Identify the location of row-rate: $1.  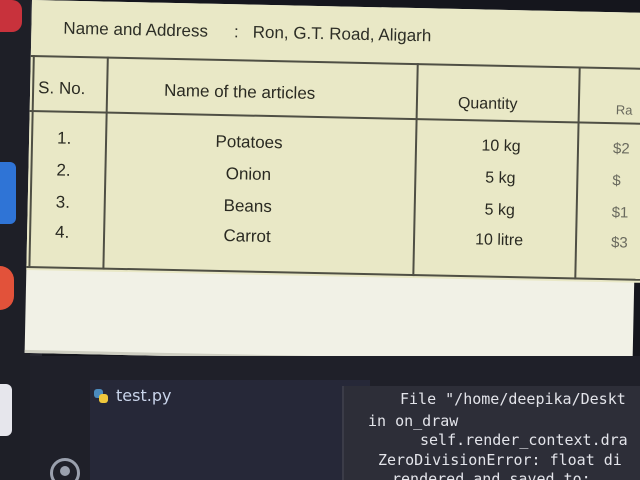
(620, 213).